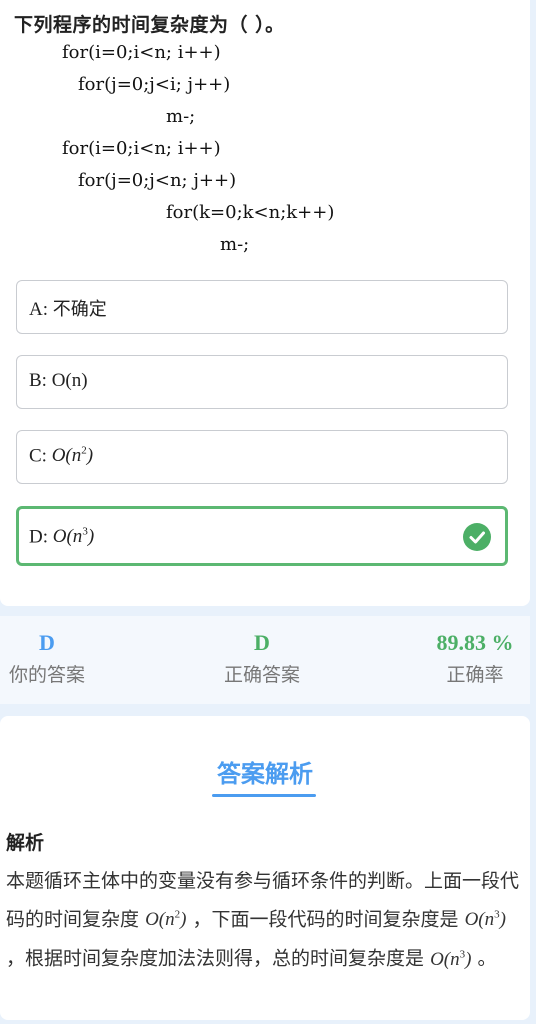 The width and height of the screenshot is (536, 1024). What do you see at coordinates (264, 795) in the screenshot?
I see `heading-underline` at bounding box center [264, 795].